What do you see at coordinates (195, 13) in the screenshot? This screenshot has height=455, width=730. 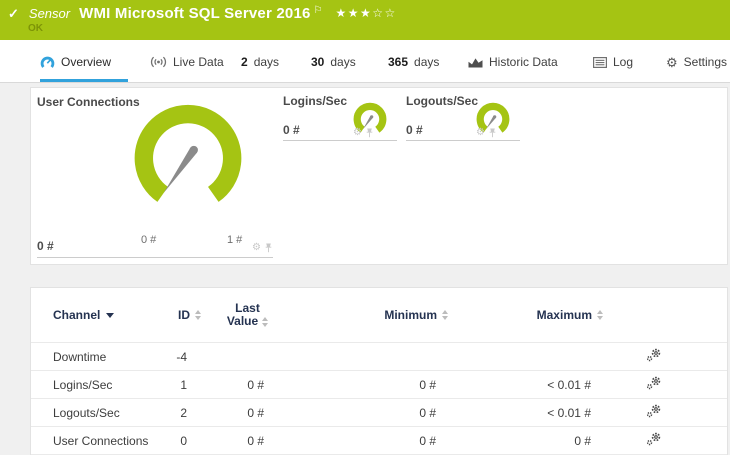 I see `sensor-title: WMI Microsoft SQL Server 2016` at bounding box center [195, 13].